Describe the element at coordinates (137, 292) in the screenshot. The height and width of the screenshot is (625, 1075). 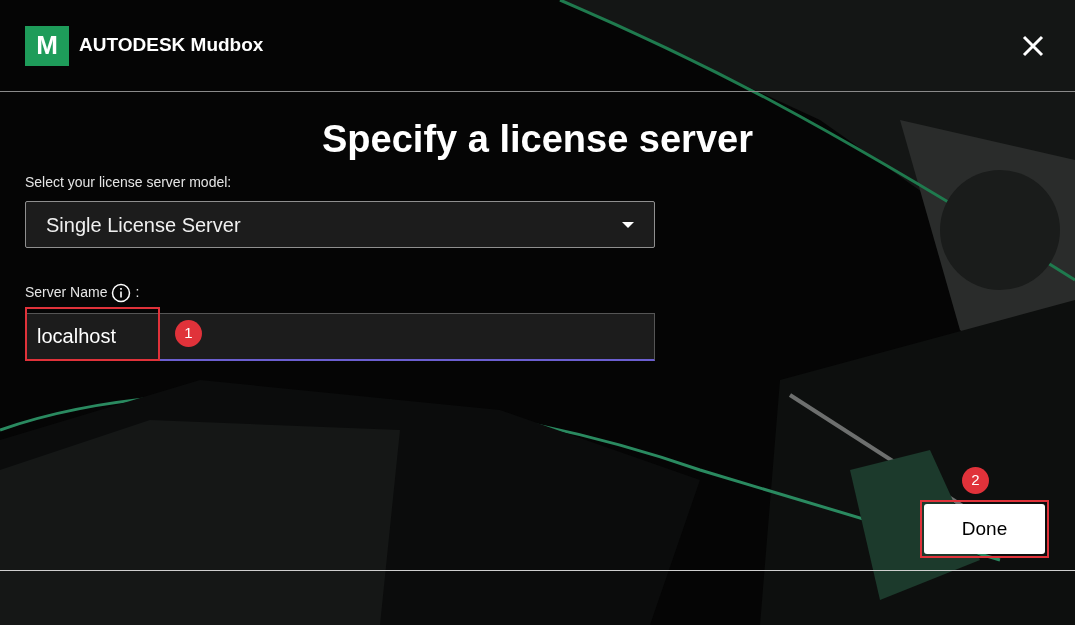
I see `field-label-colon: :` at that location.